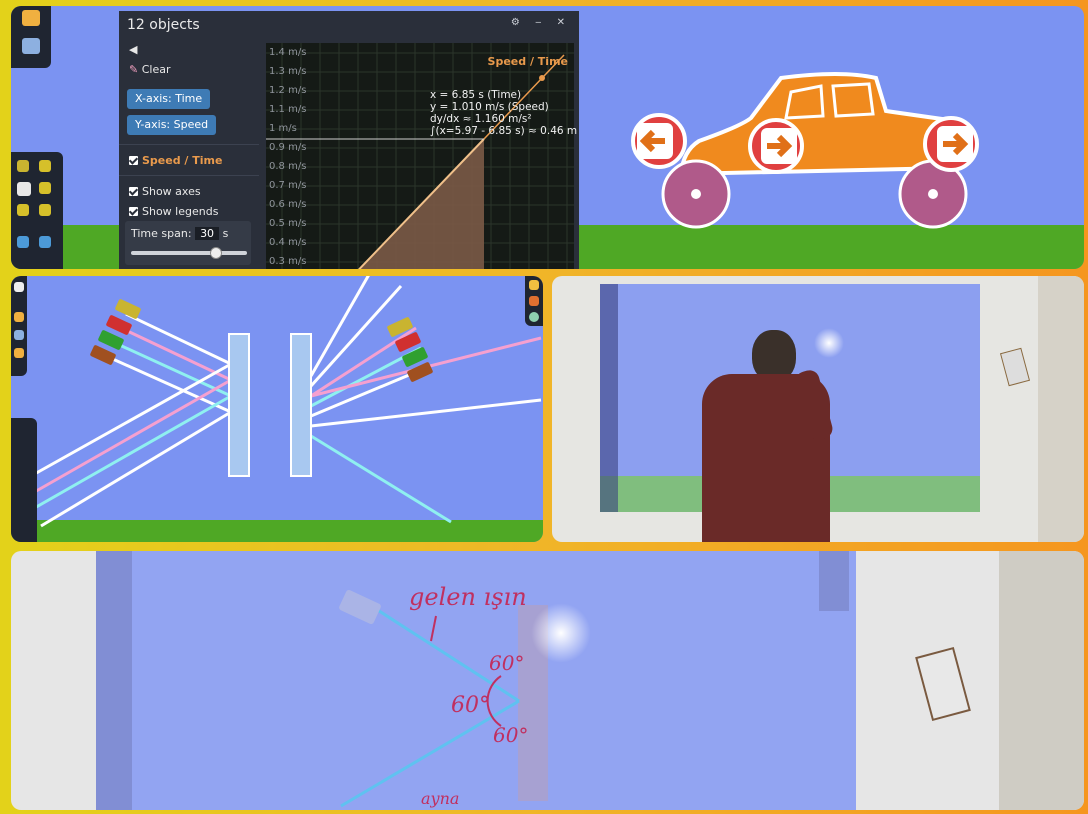 The height and width of the screenshot is (814, 1088). Describe the element at coordinates (527, 61) in the screenshot. I see `graph-title: Speed / Time` at that location.